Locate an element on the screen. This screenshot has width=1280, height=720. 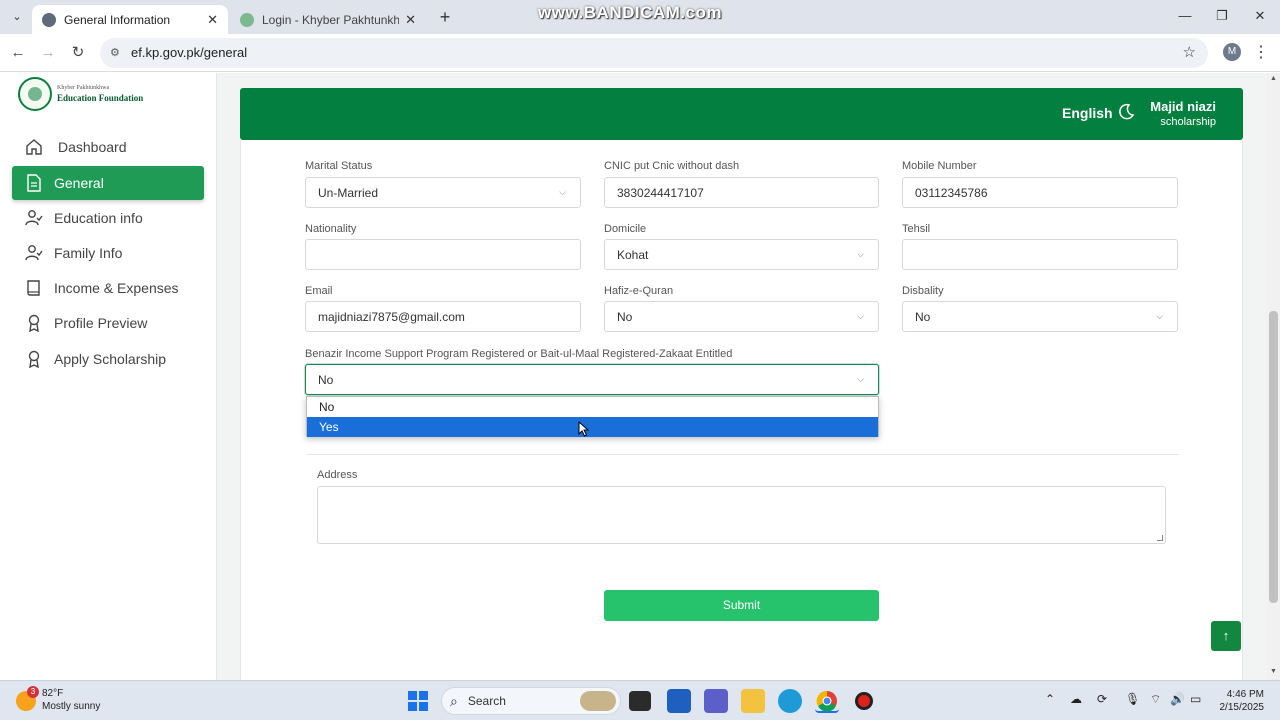
task-view-icon is located at coordinates (640, 701).